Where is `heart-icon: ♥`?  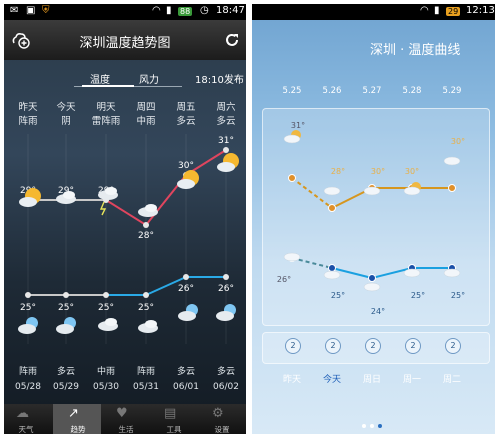
heart-icon: ♥ is located at coordinates (122, 413).